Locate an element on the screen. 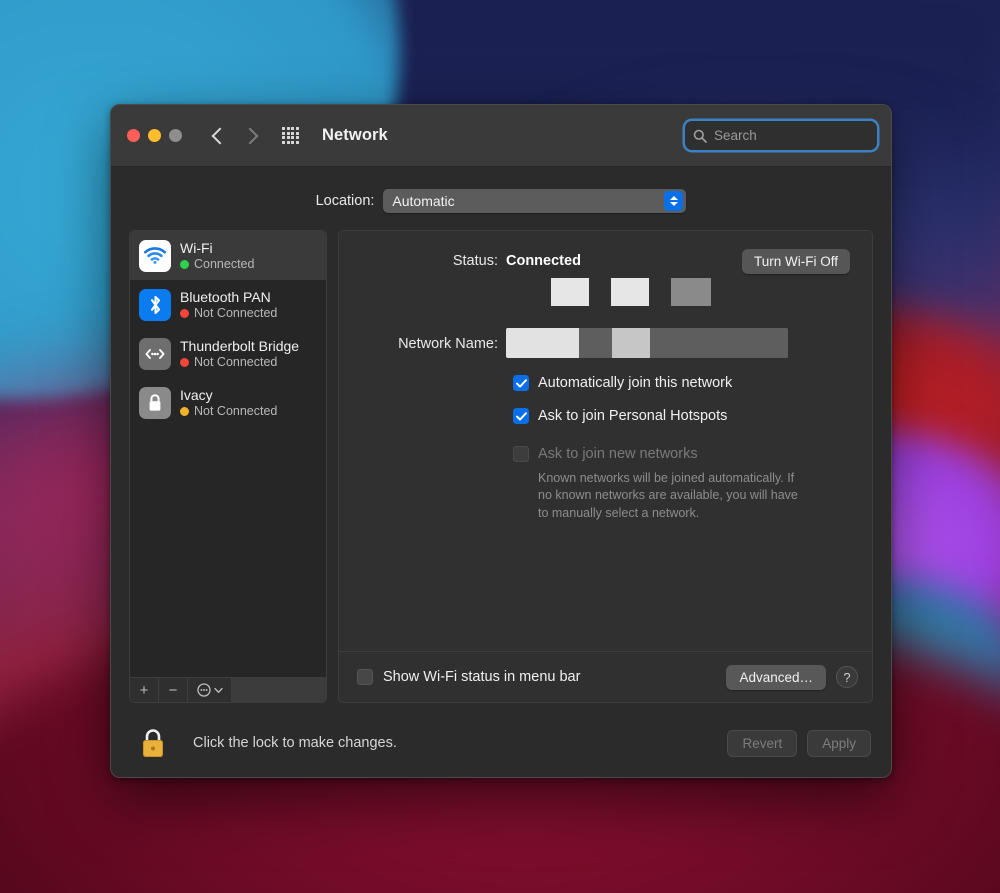 This screenshot has height=893, width=1000. revert-button: Revert is located at coordinates (762, 743).